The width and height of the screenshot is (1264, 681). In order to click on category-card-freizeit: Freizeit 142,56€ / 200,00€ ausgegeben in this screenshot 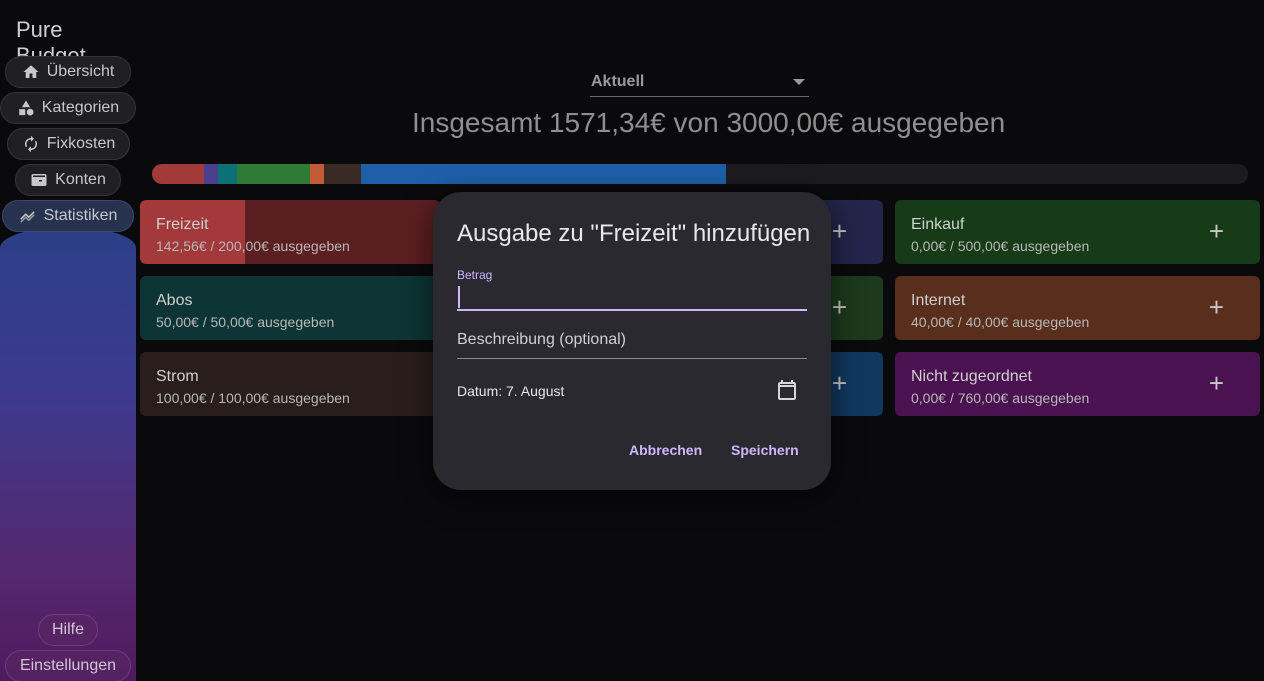, I will do `click(290, 232)`.